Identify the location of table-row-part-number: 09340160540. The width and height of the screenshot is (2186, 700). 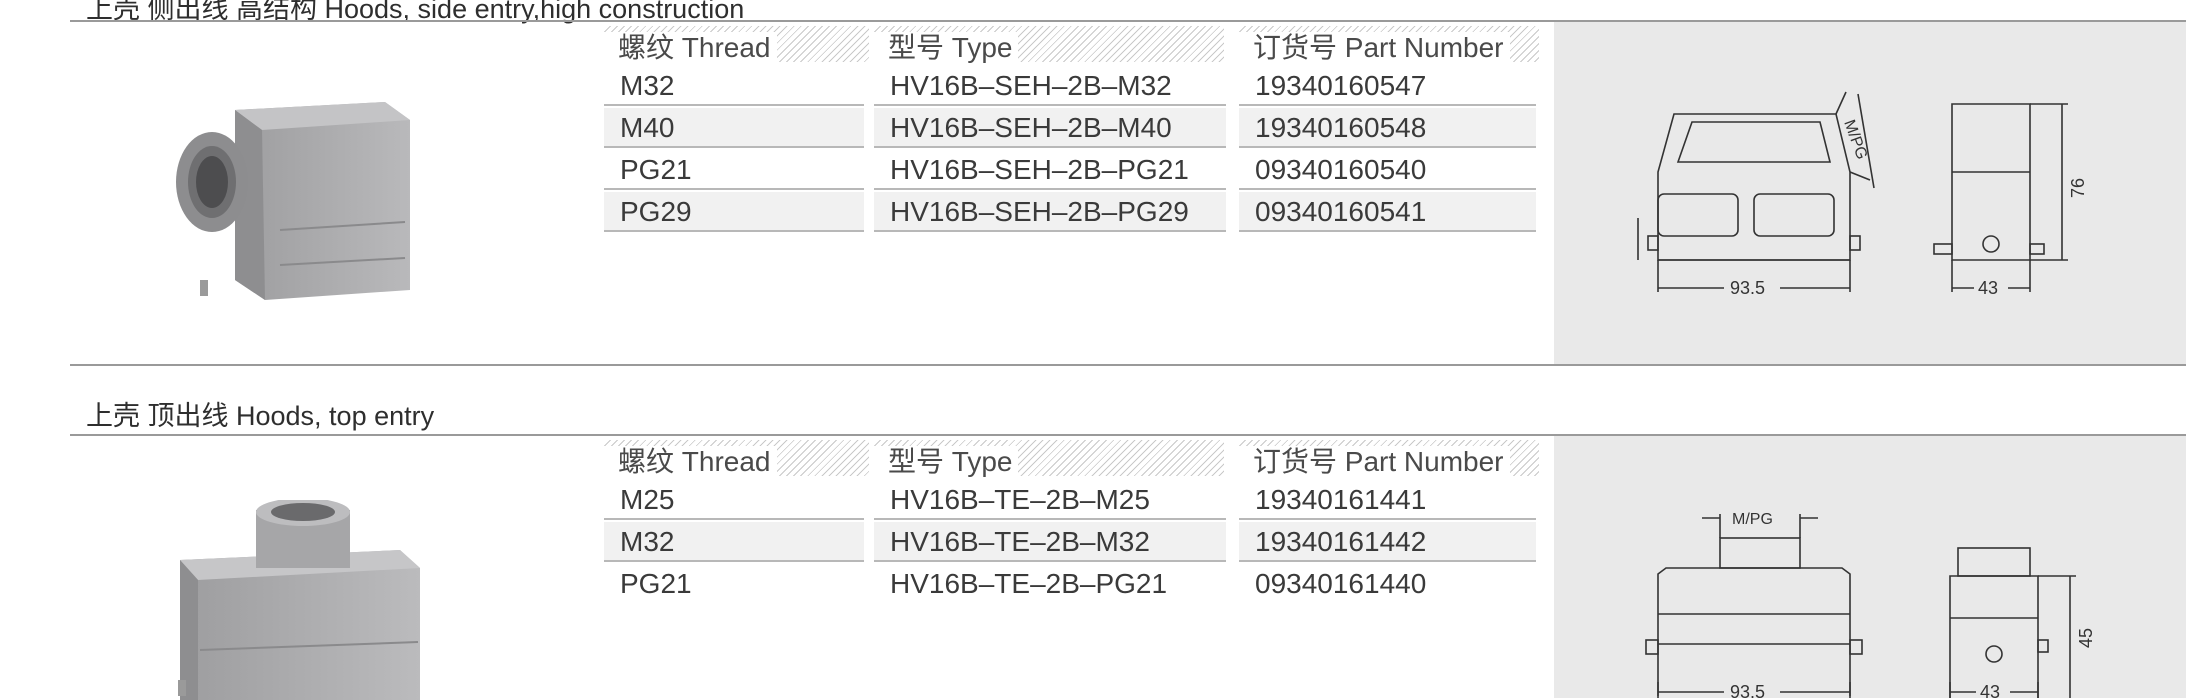
(1387, 170).